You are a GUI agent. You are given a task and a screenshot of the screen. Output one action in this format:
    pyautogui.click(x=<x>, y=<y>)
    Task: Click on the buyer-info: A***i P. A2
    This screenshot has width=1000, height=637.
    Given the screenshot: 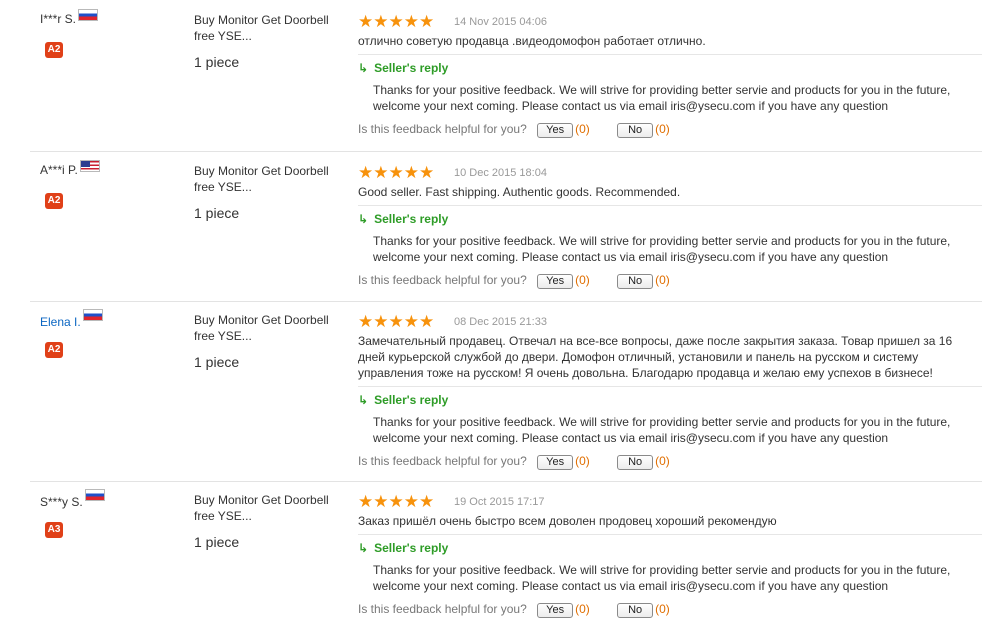 What is the action you would take?
    pyautogui.click(x=115, y=184)
    